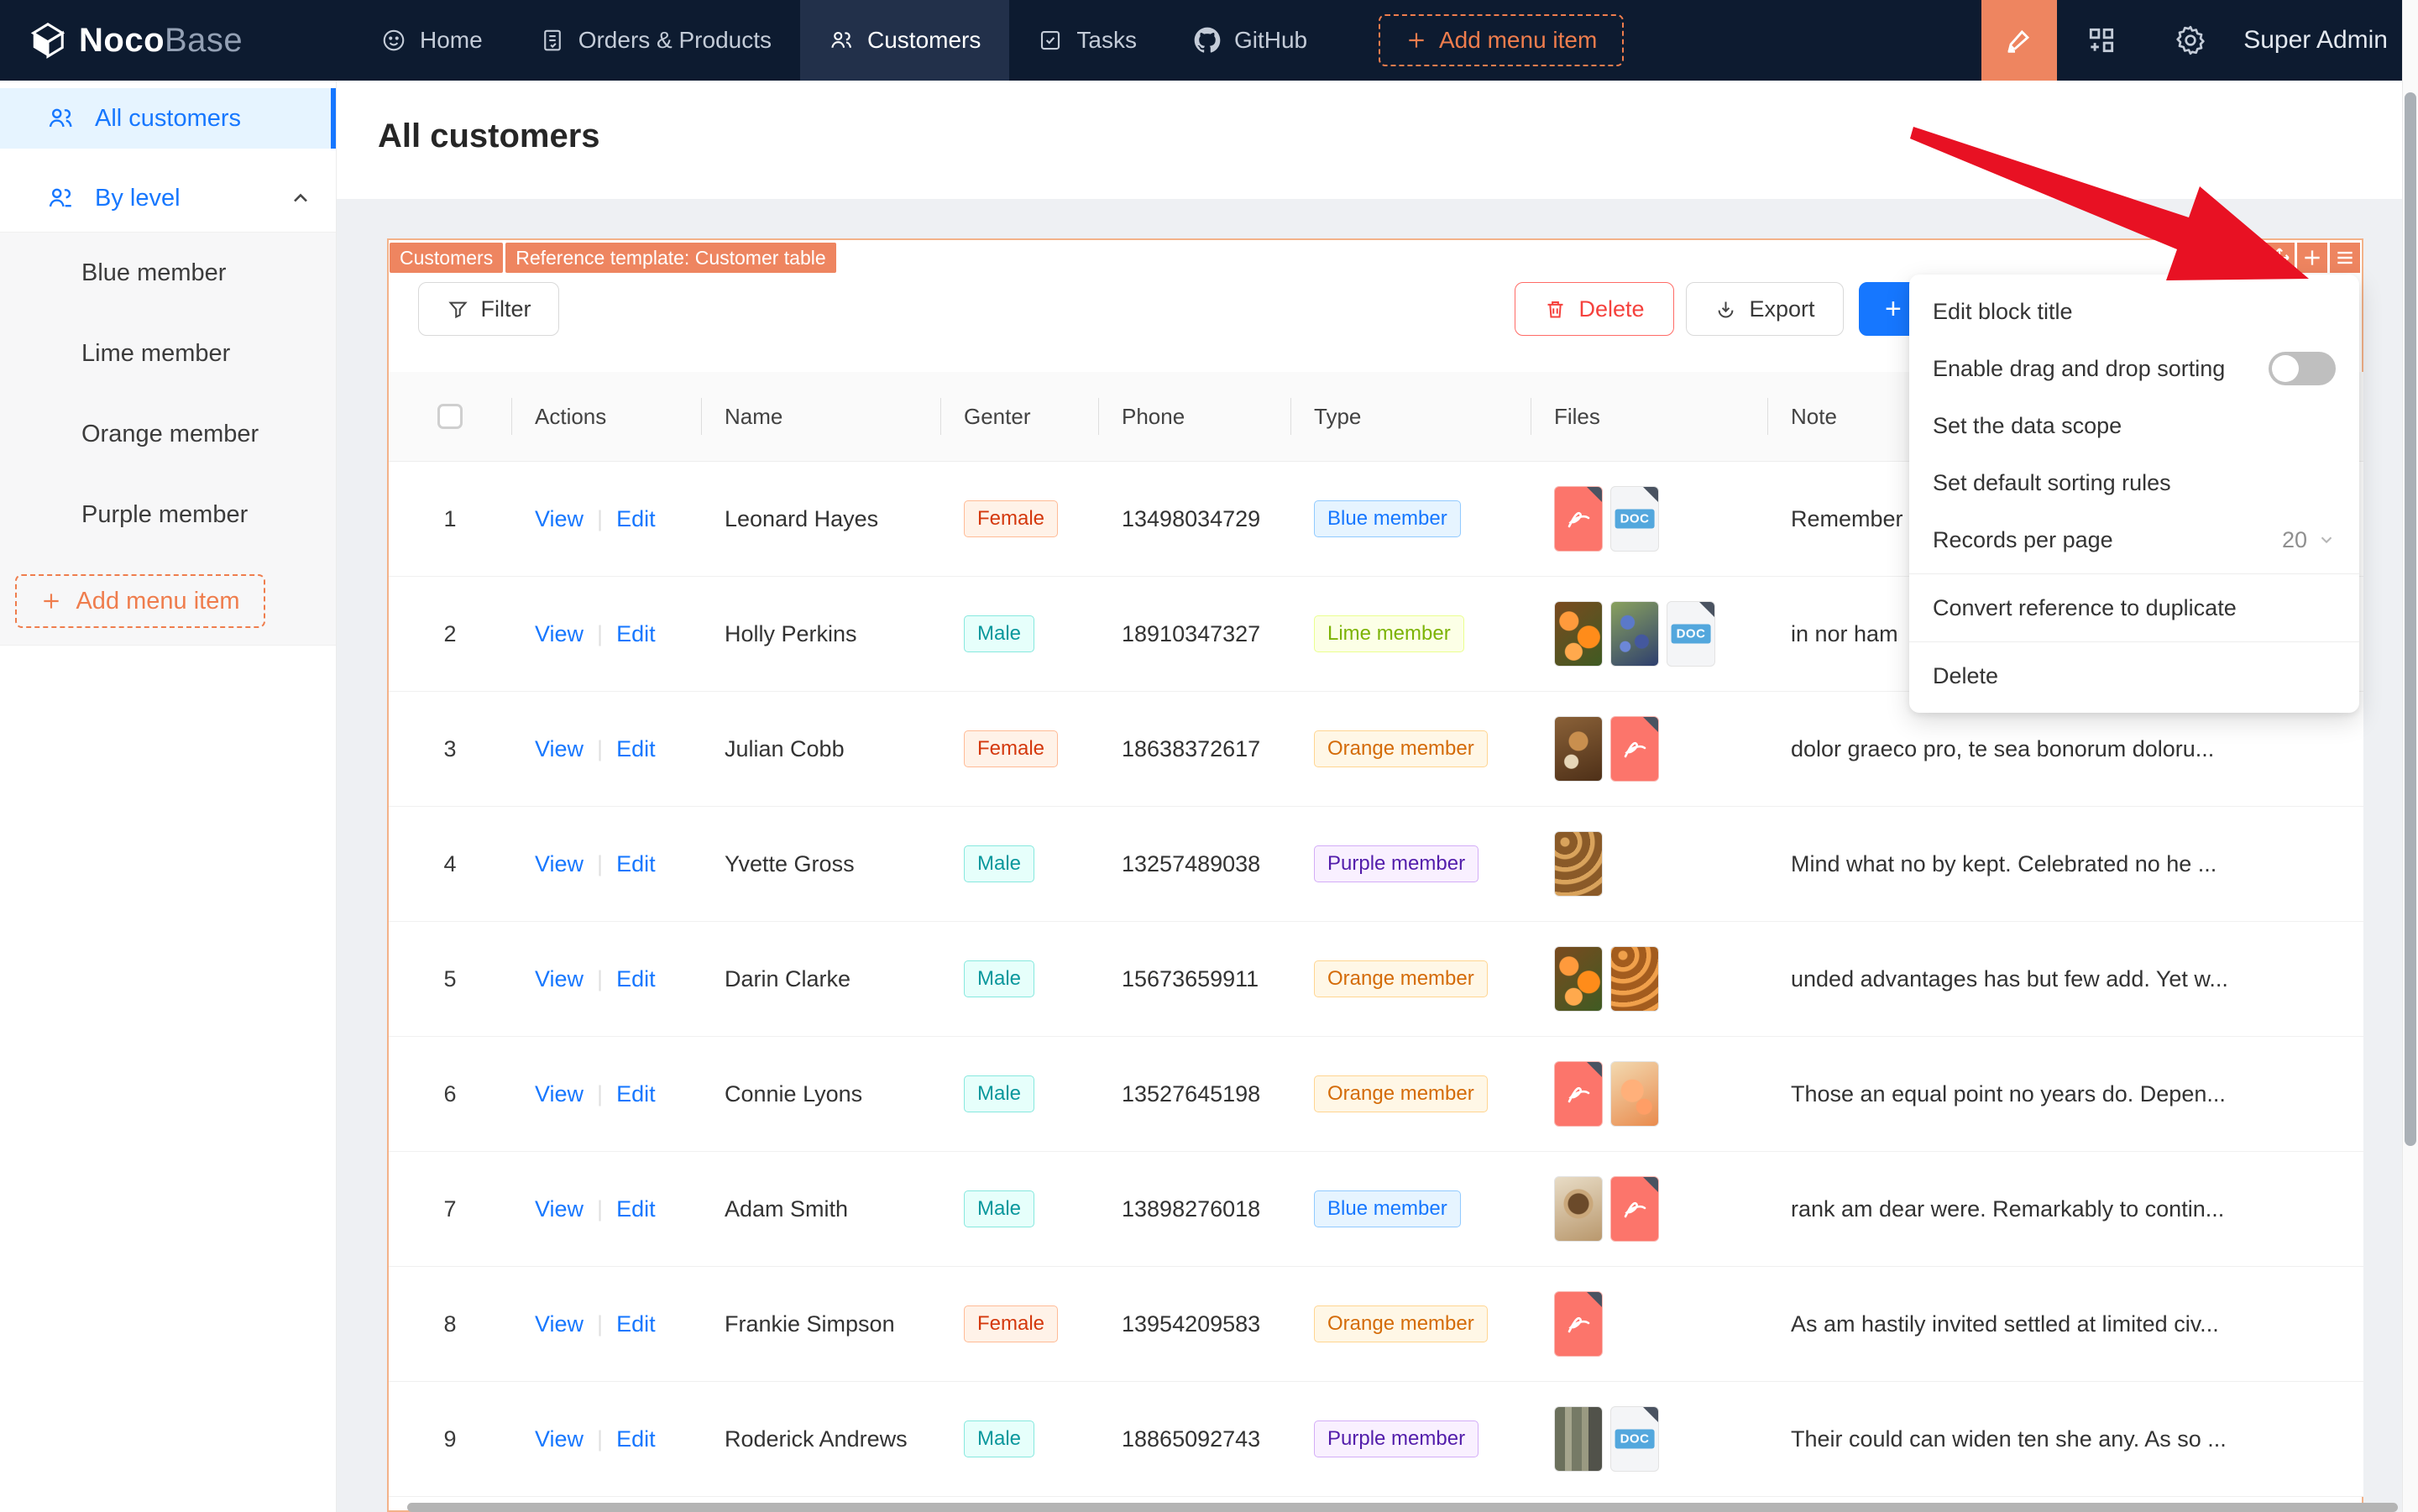 This screenshot has height=1512, width=2418. I want to click on nav-tab-home: Home, so click(432, 40).